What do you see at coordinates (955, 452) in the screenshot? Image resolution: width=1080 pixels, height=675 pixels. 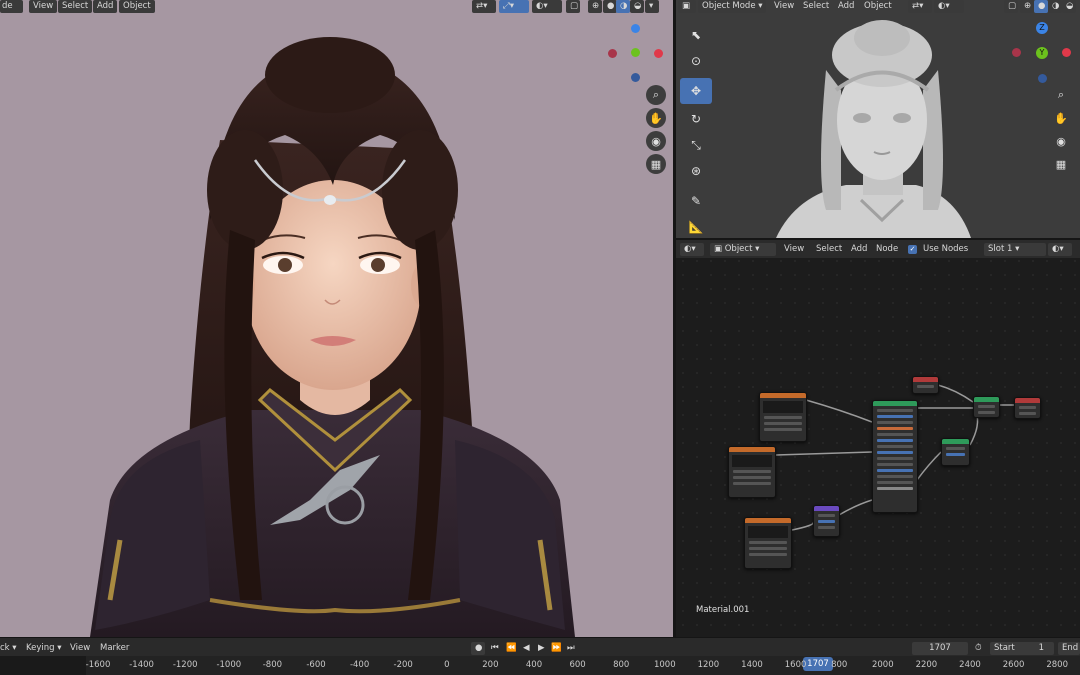 I see `node-shader-small` at bounding box center [955, 452].